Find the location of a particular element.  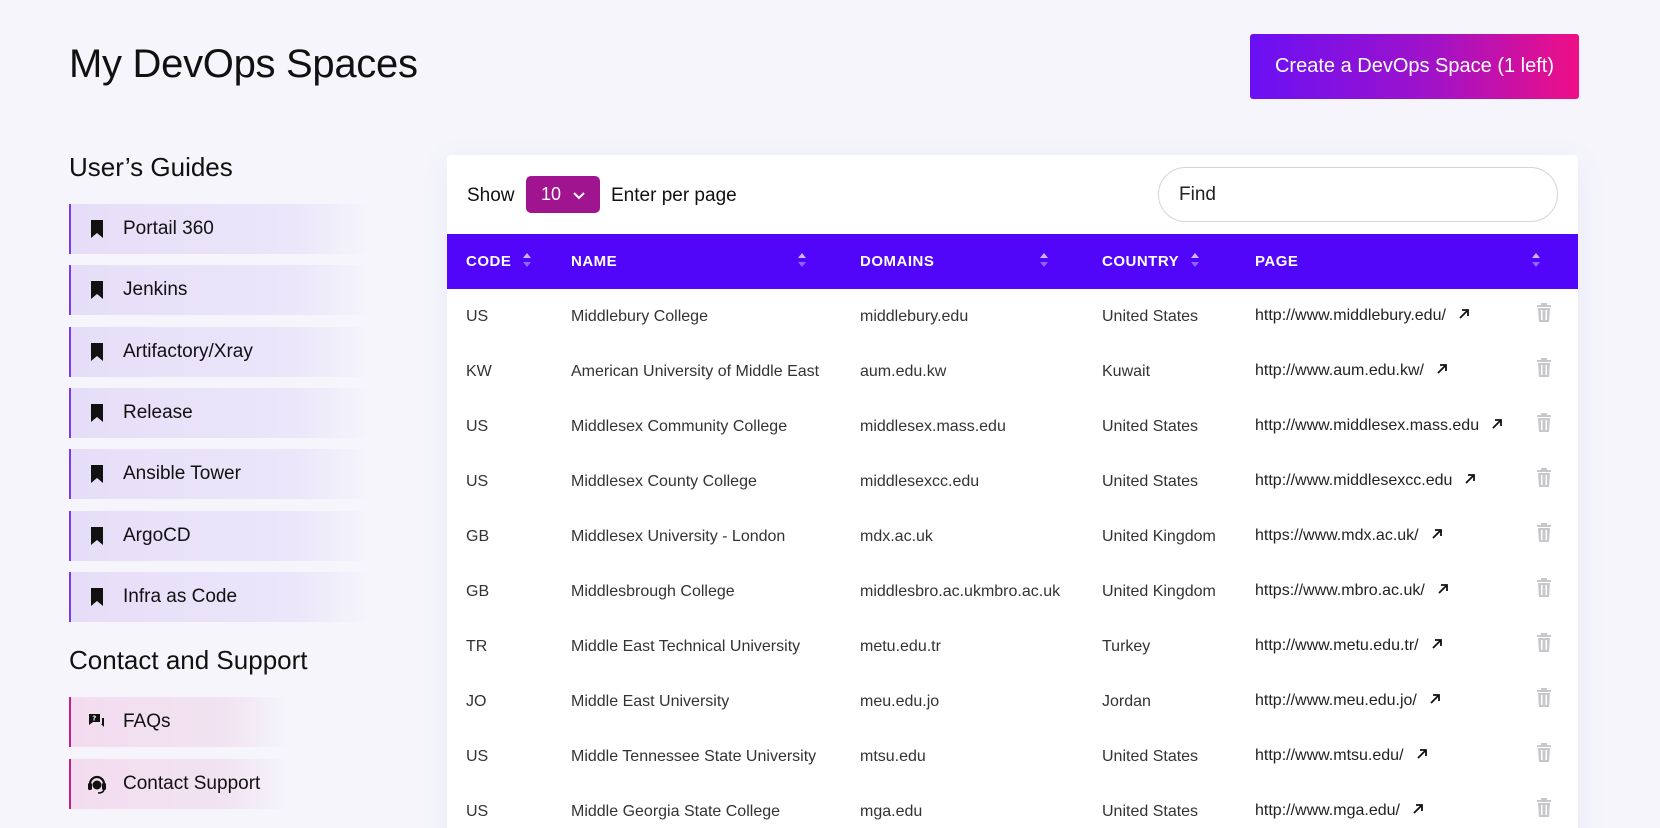

sidebar-item-contact-support: Contact Support is located at coordinates (179, 784).